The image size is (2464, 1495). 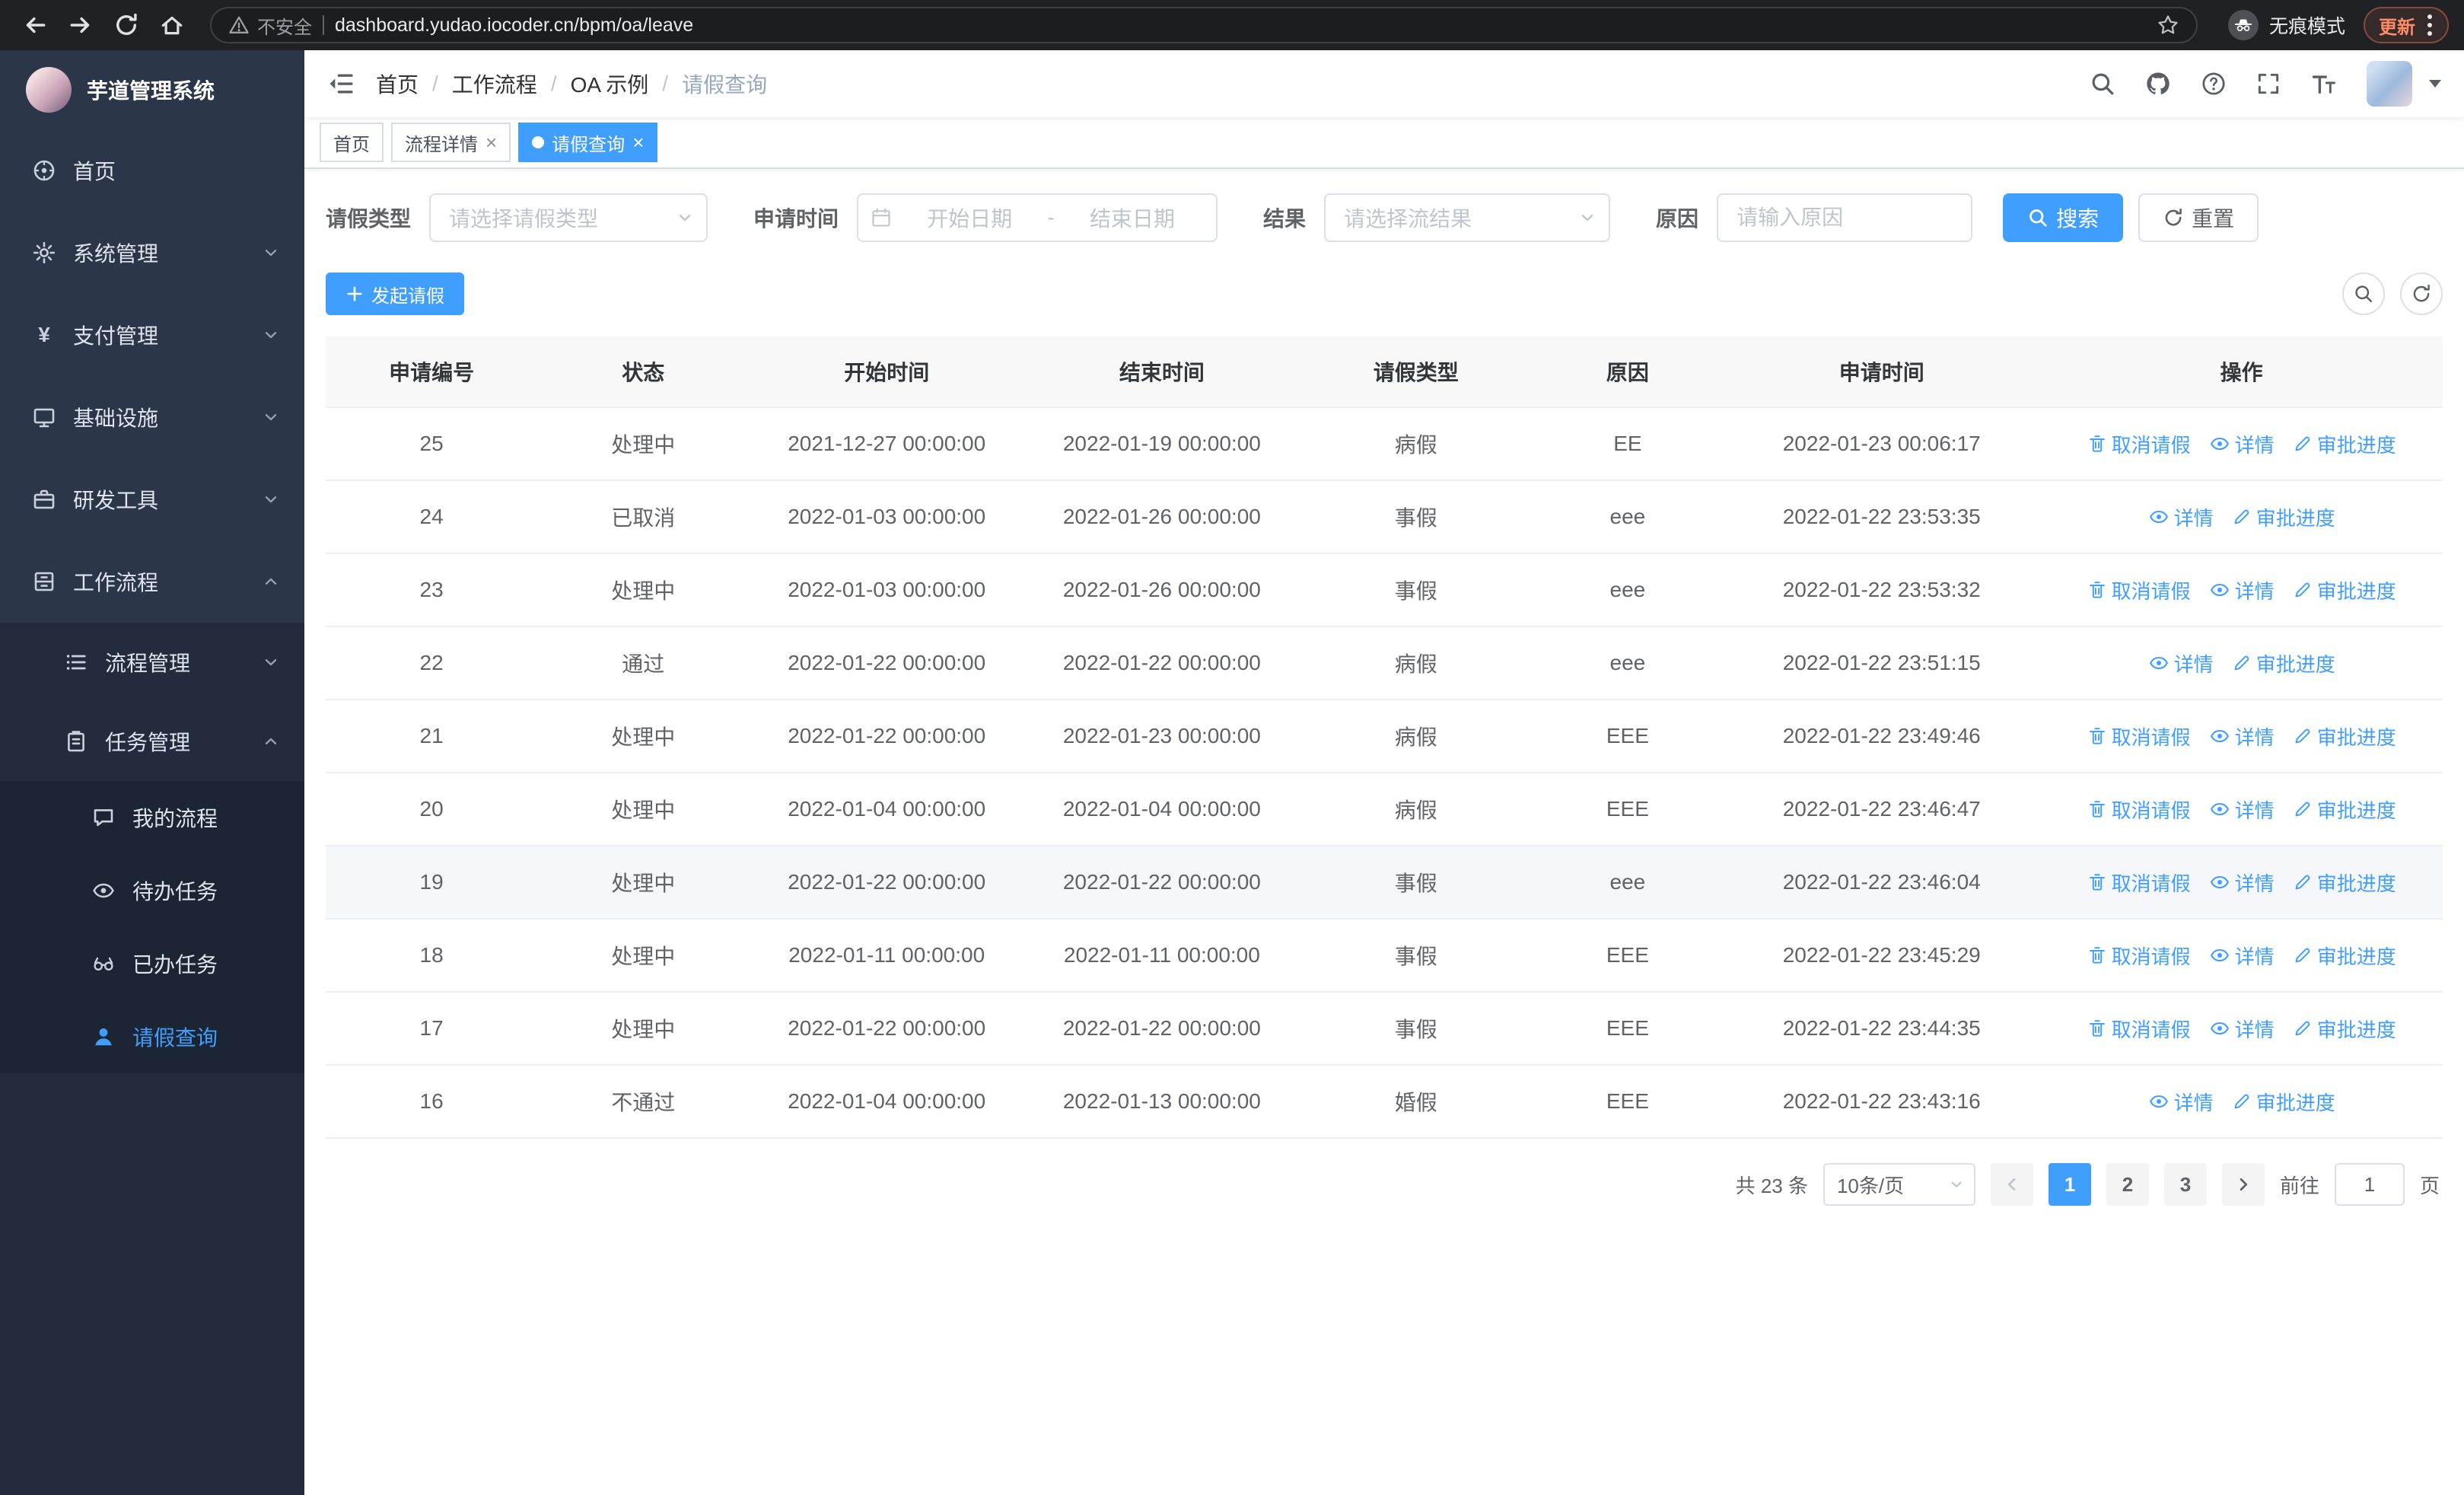 What do you see at coordinates (2198, 217) in the screenshot?
I see `reset-button: 重置` at bounding box center [2198, 217].